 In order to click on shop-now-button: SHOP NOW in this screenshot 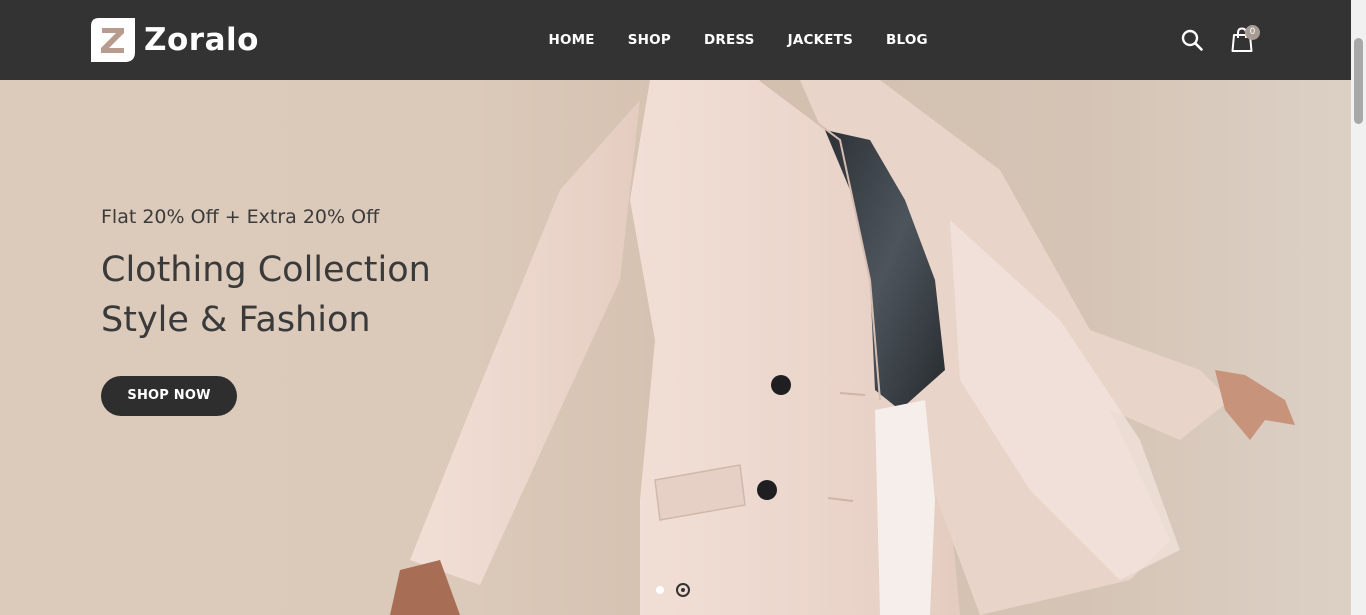, I will do `click(169, 396)`.